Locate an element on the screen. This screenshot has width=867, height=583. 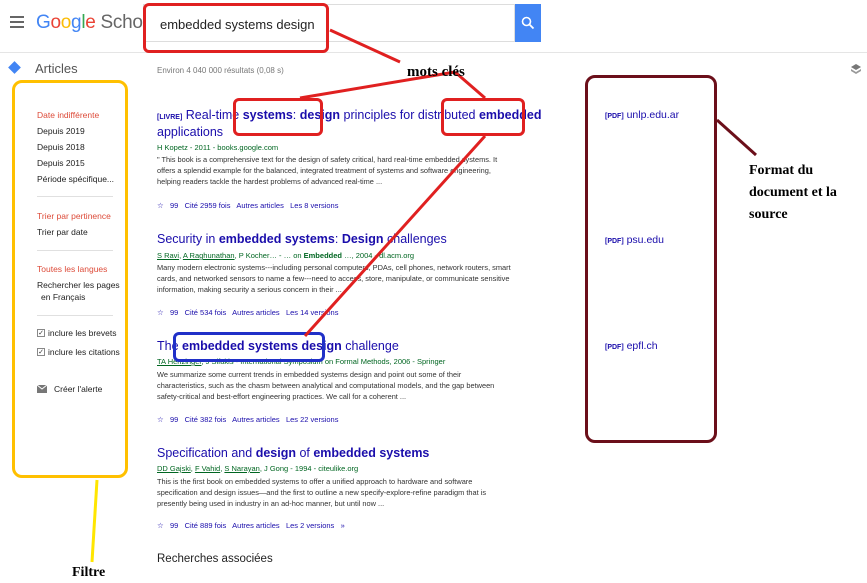
filter-annotation: Filtre is located at coordinates (89, 572).